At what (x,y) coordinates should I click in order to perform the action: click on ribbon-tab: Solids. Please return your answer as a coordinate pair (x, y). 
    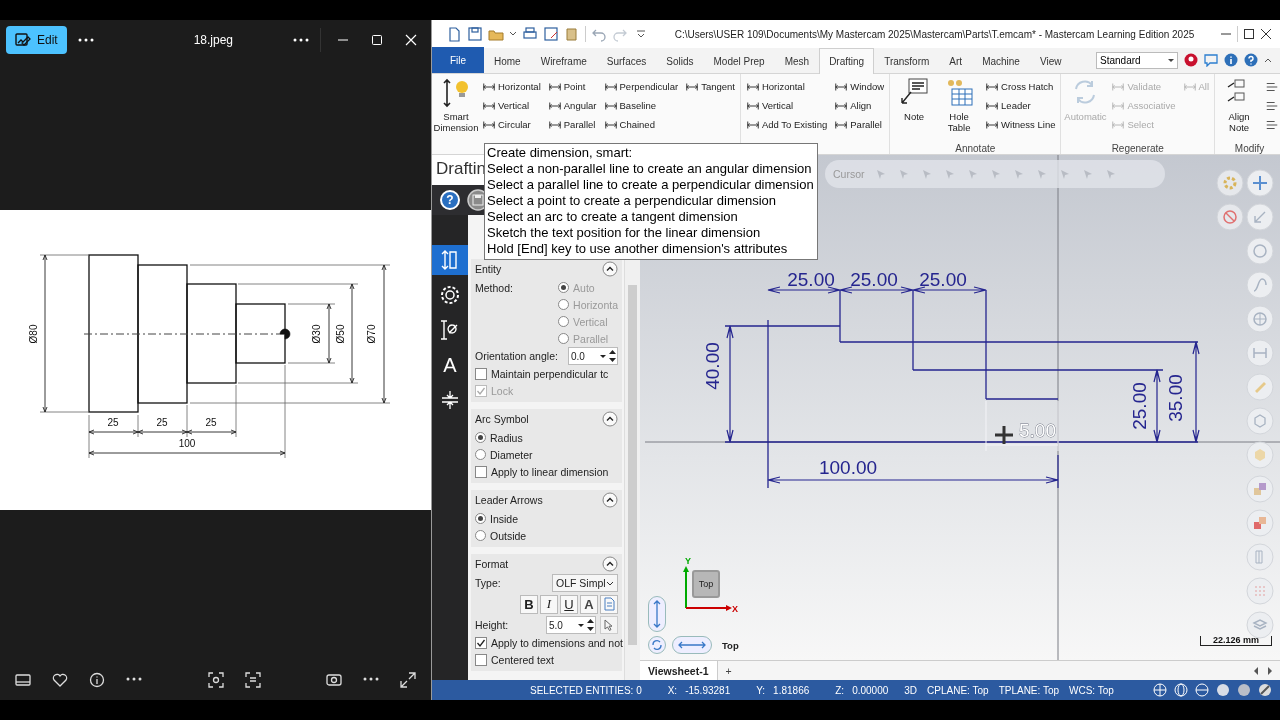
    Looking at the image, I should click on (680, 60).